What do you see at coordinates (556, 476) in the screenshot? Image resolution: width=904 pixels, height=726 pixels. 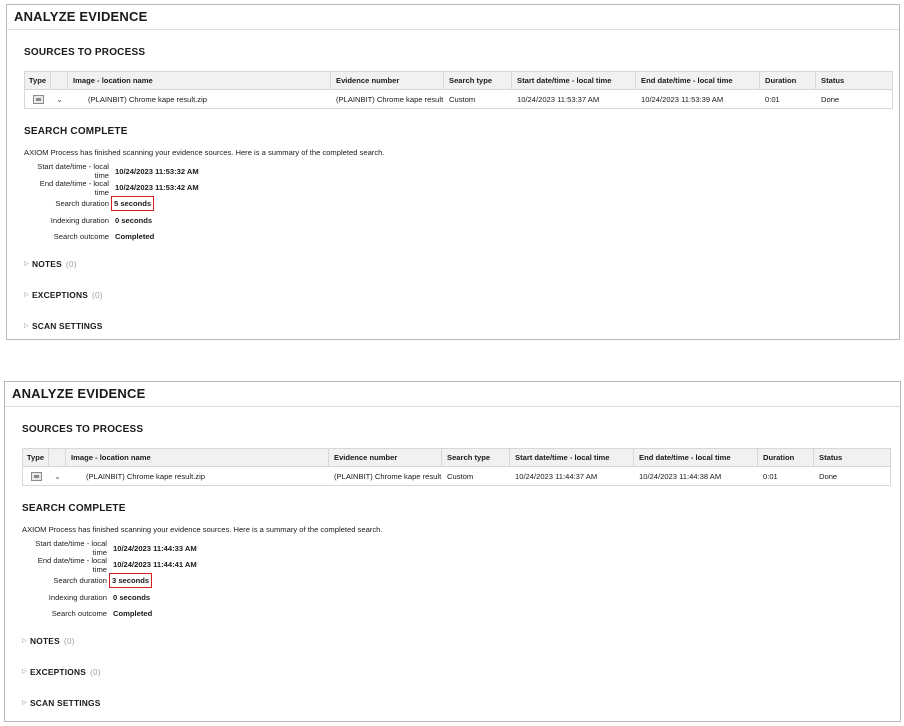 I see `cell-start: 10/24/2023 11:44:37 AM` at bounding box center [556, 476].